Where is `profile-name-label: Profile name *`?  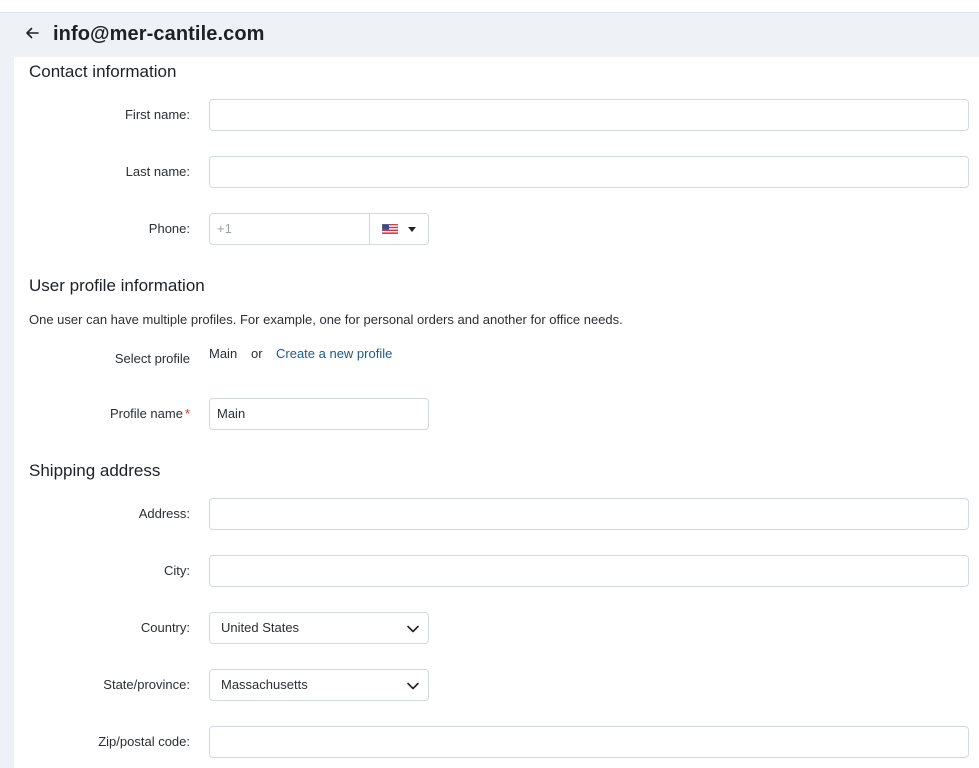
profile-name-label: Profile name * is located at coordinates (102, 413).